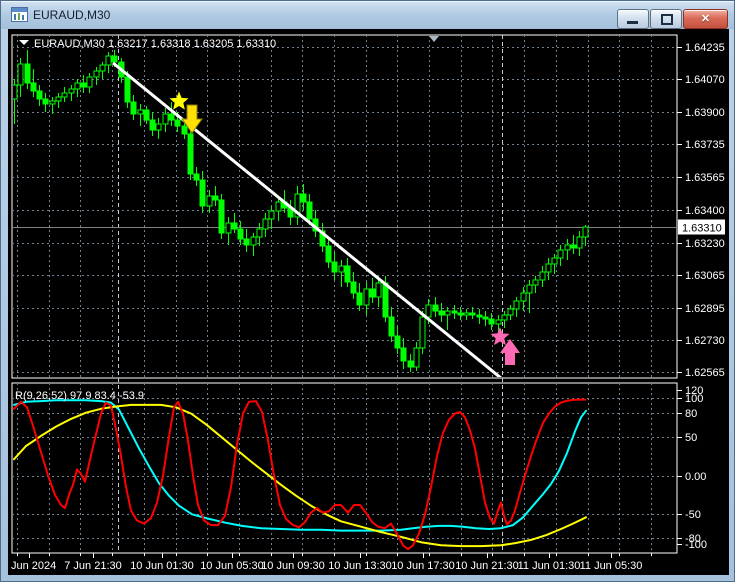 The image size is (735, 582). I want to click on price-scale-label: 1.63565, so click(705, 178).